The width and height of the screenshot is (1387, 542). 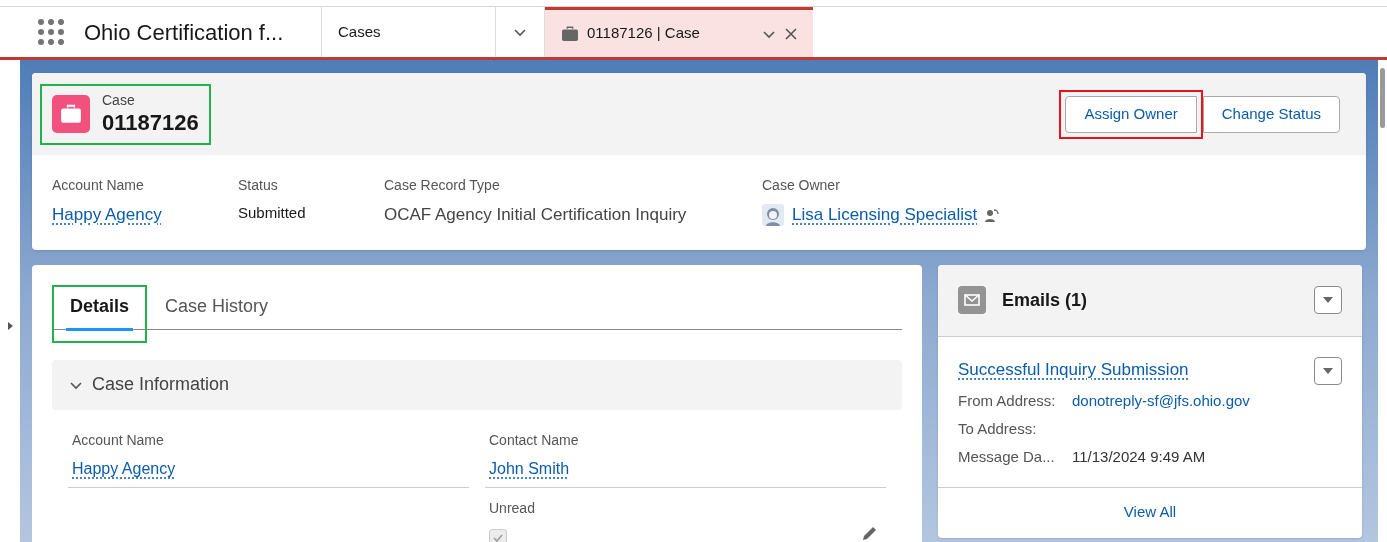 I want to click on tab: Case History, so click(x=217, y=311).